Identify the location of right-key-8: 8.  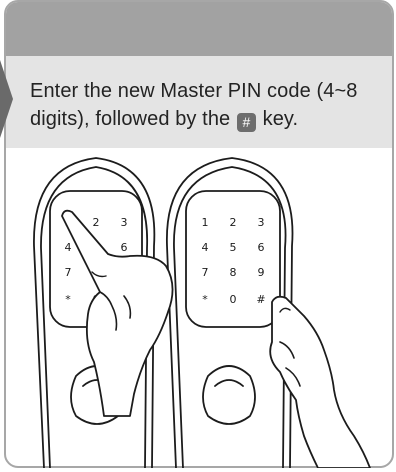
(233, 272).